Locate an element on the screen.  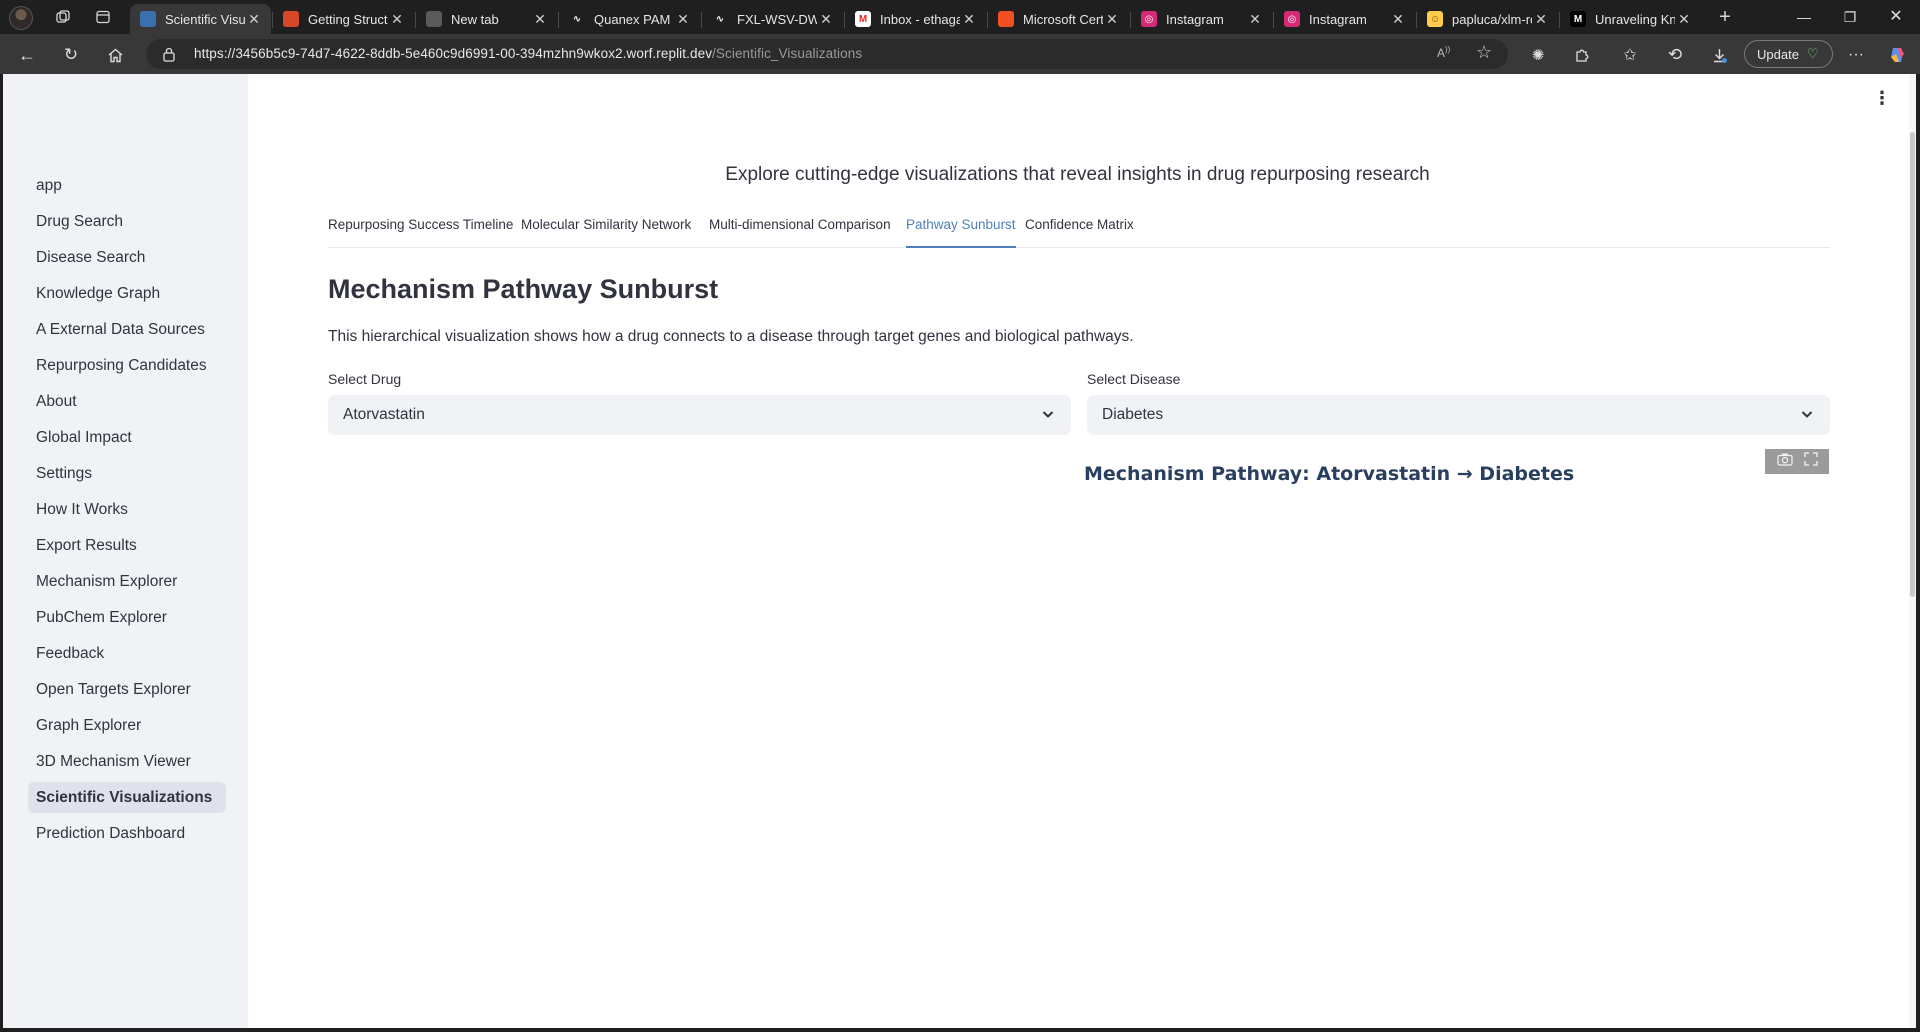
read-aloud-icon: A)) is located at coordinates (1443, 52).